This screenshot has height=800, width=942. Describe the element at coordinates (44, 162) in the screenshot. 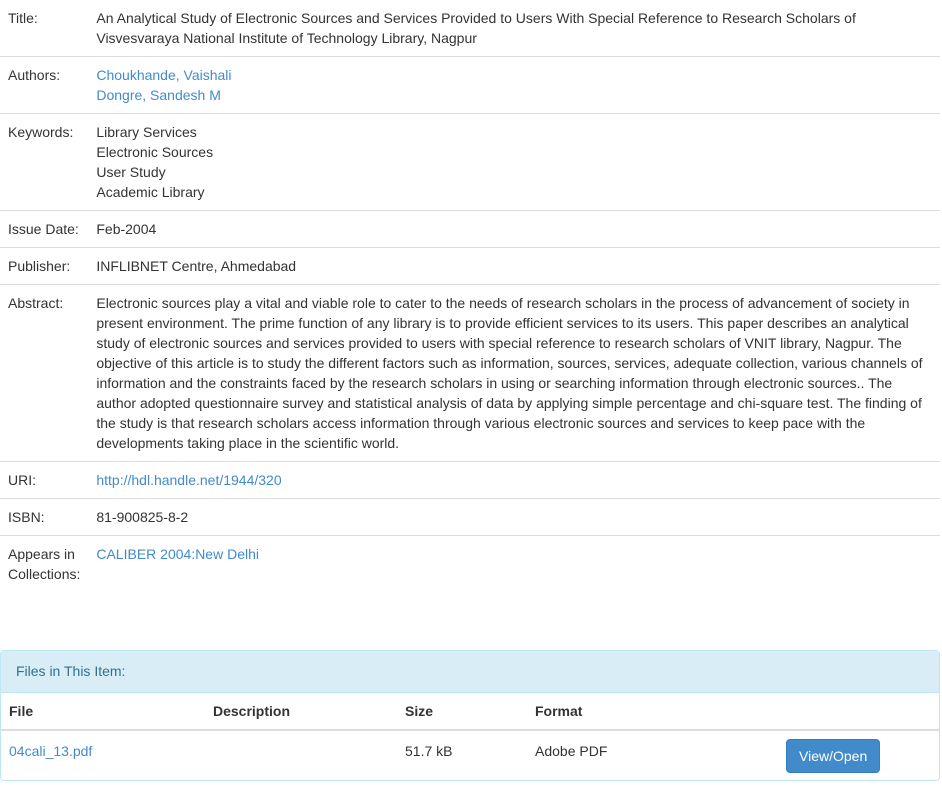

I see `keywords-label: Keywords:` at that location.